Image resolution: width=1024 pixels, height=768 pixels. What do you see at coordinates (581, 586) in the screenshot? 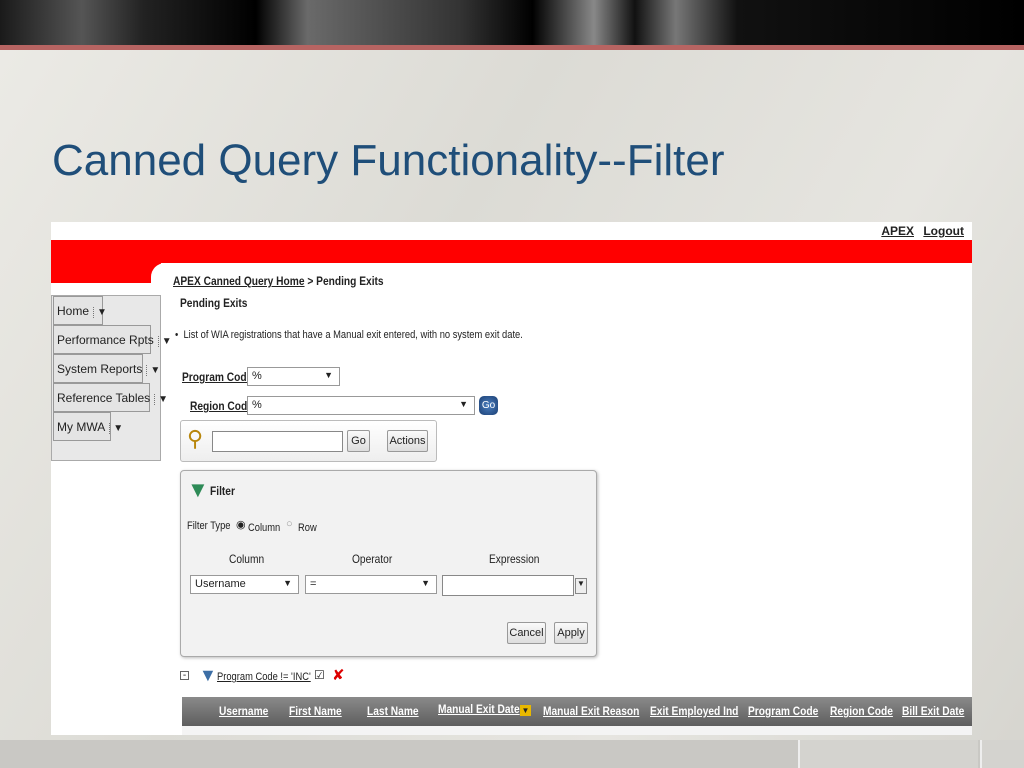
I see `expression-dropdown-icon: ▼` at bounding box center [581, 586].